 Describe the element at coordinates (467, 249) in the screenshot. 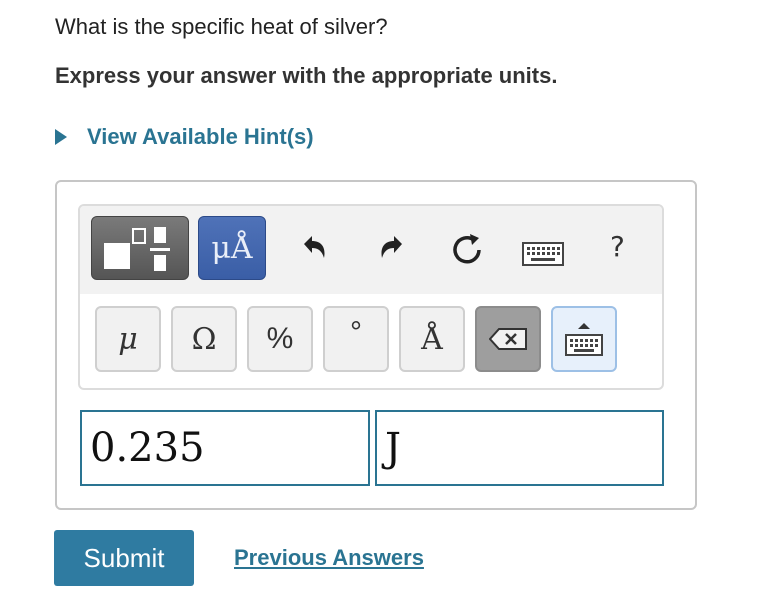

I see `reset-icon` at that location.